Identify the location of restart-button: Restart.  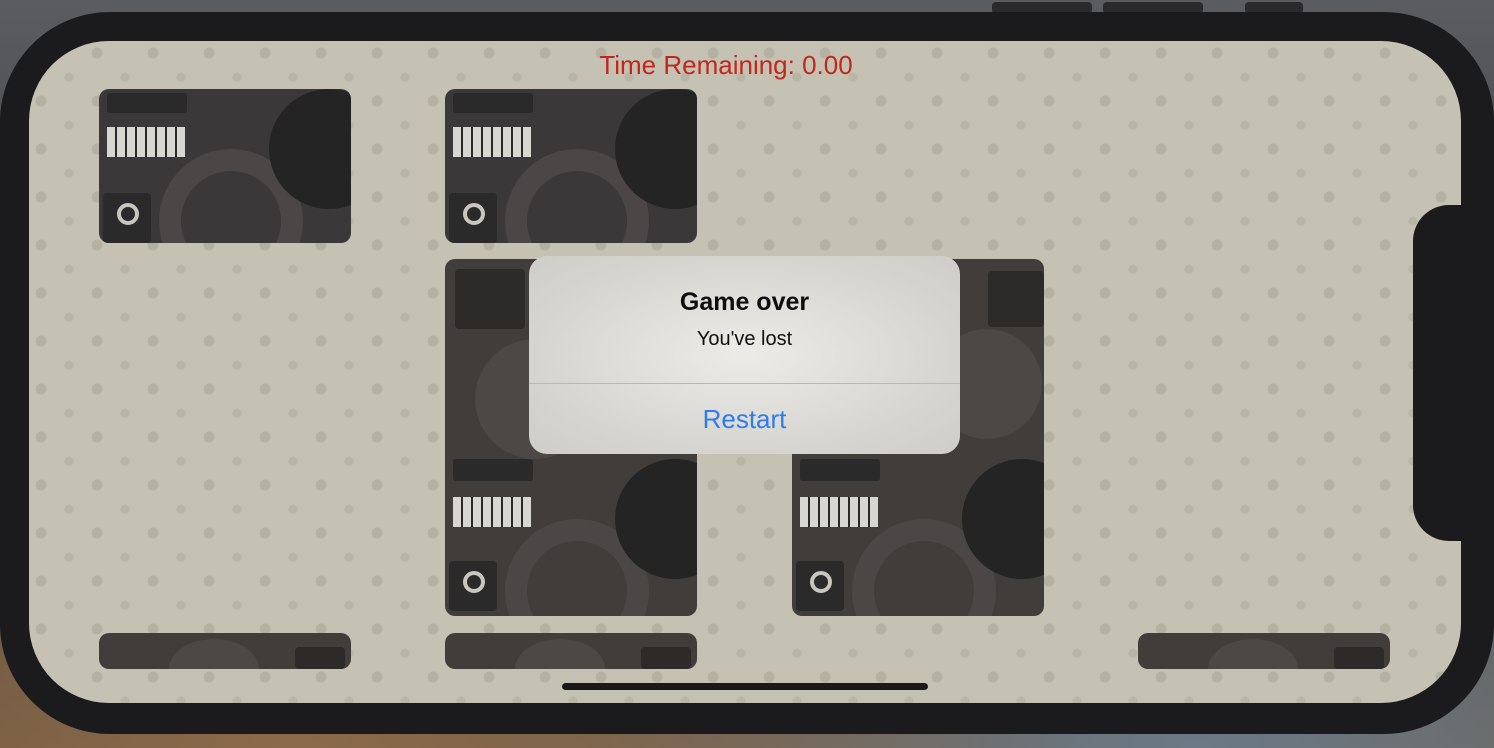
(744, 419).